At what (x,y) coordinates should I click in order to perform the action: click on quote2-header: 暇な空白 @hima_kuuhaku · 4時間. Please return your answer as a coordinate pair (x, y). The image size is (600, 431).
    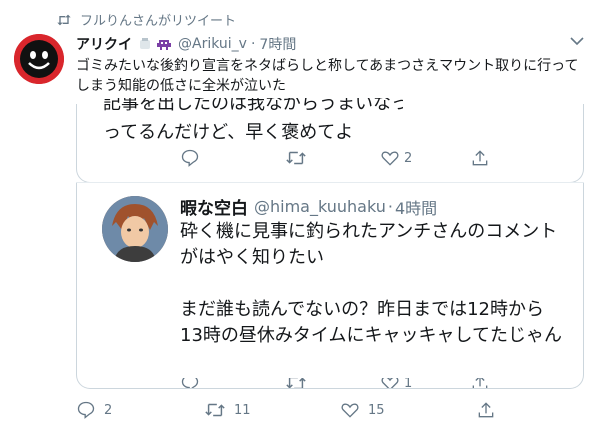
    Looking at the image, I should click on (308, 206).